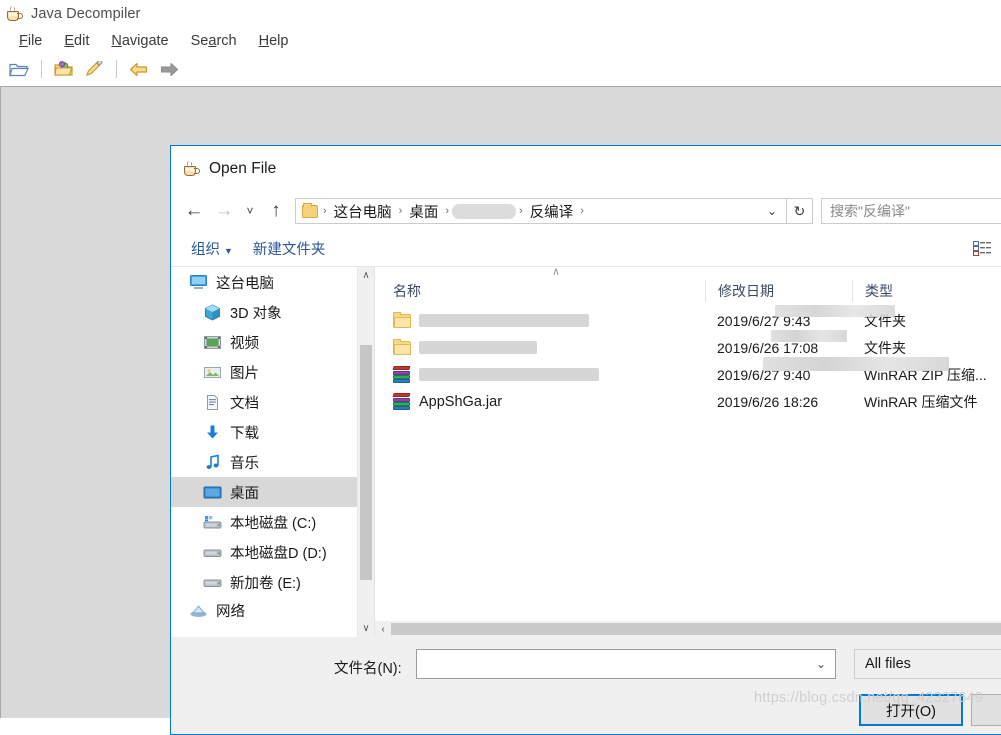 The height and width of the screenshot is (735, 1001). I want to click on scroll-up-button: ∧, so click(366, 275).